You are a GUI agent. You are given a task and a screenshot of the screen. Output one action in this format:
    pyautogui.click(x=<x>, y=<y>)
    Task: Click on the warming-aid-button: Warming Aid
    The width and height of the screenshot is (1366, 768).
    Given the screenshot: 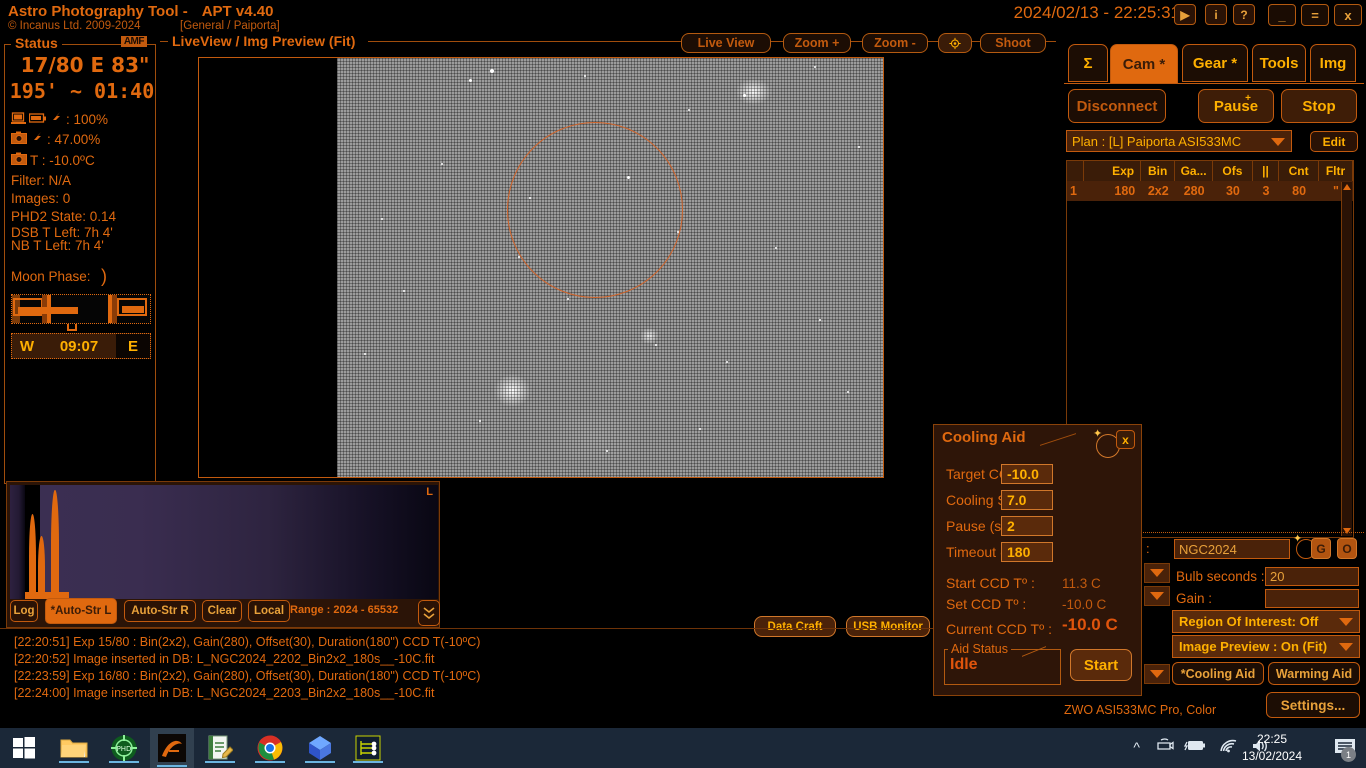 What is the action you would take?
    pyautogui.click(x=1314, y=673)
    